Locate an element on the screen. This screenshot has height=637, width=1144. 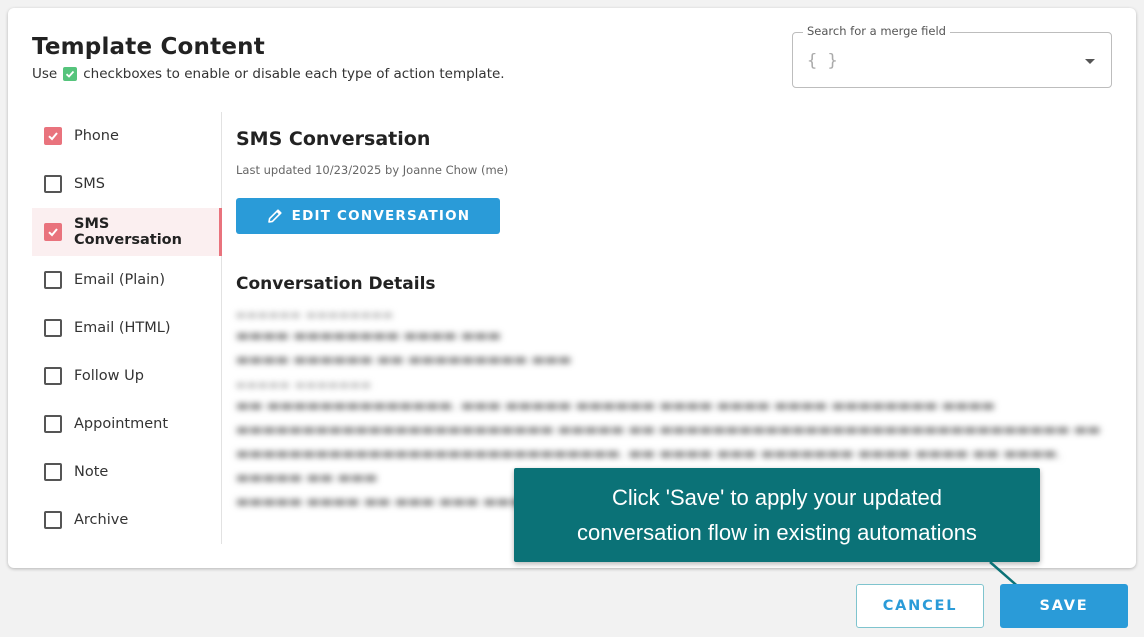
sidebar-item-appointment: Appointment is located at coordinates (126, 424).